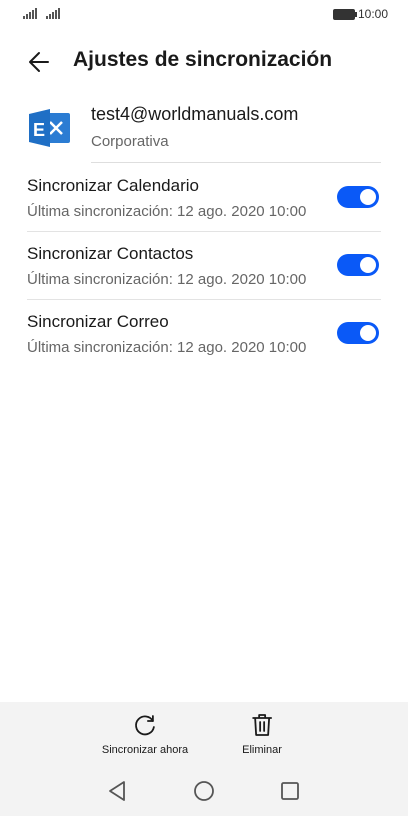 The image size is (408, 816). What do you see at coordinates (262, 725) in the screenshot?
I see `trash-icon` at bounding box center [262, 725].